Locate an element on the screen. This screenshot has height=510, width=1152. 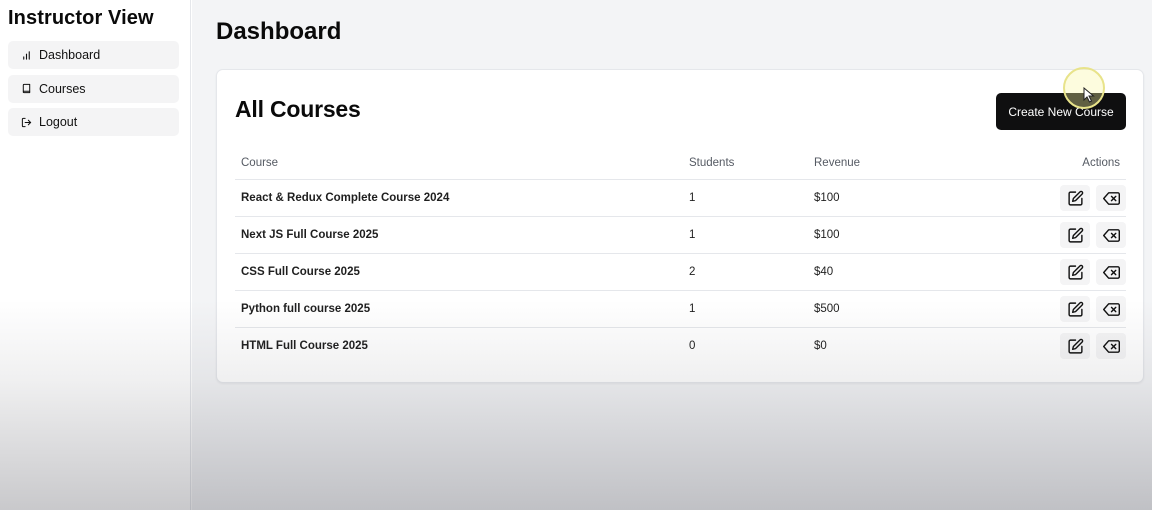
sidebar-item-dashboard: Dashboard is located at coordinates (93, 55).